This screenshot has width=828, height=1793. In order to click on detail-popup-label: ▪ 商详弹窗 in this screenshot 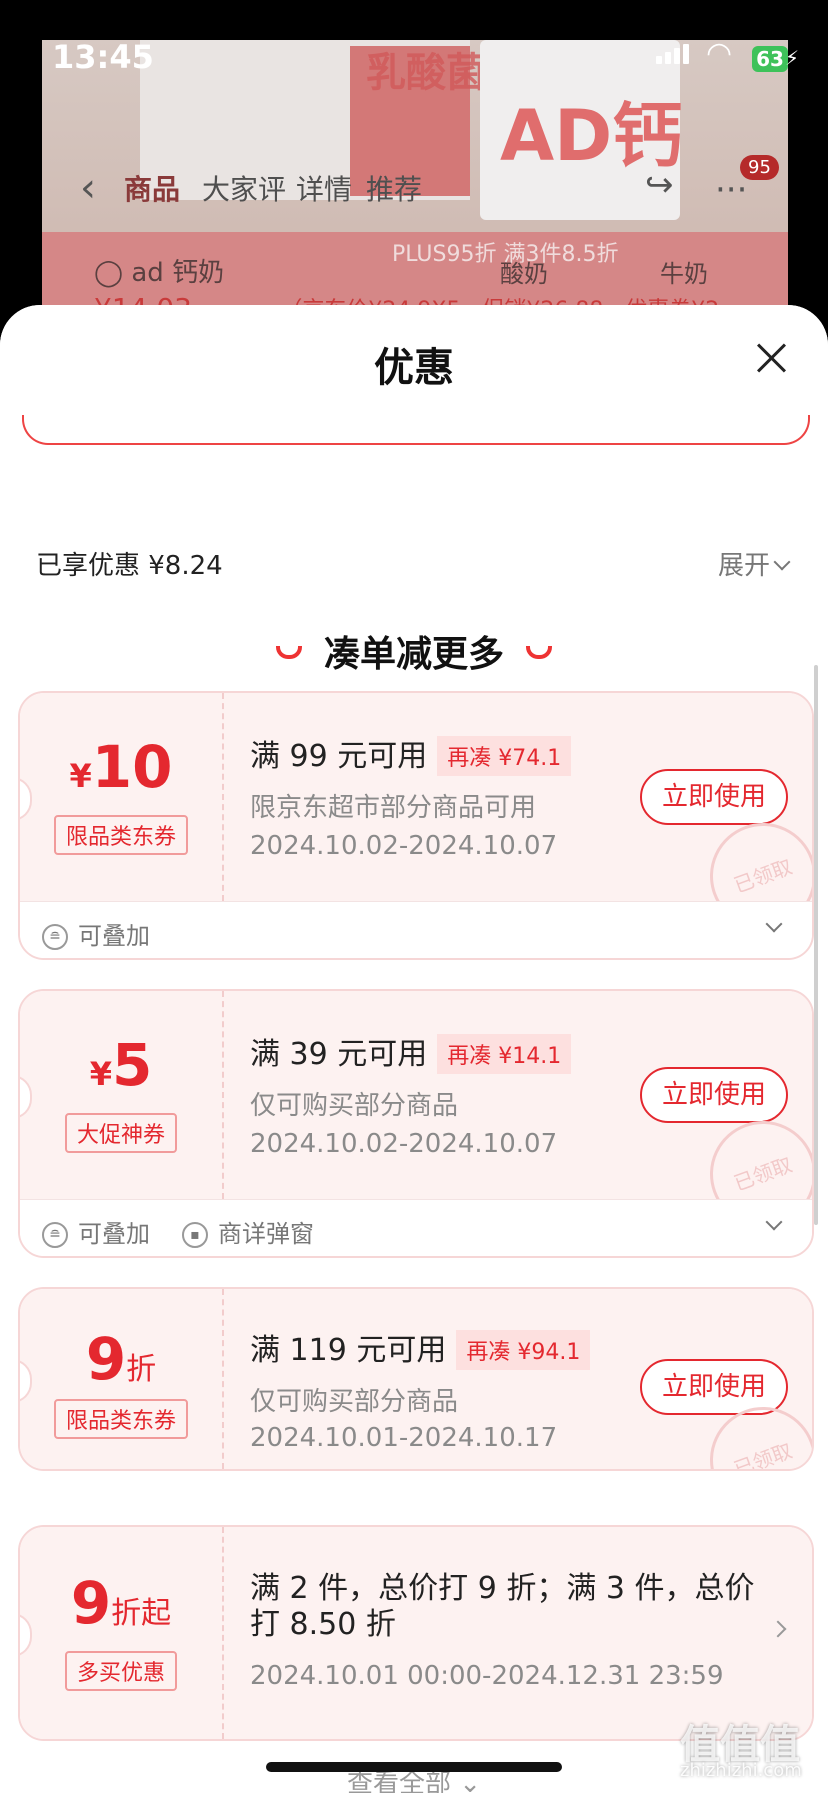, I will do `click(248, 1231)`.